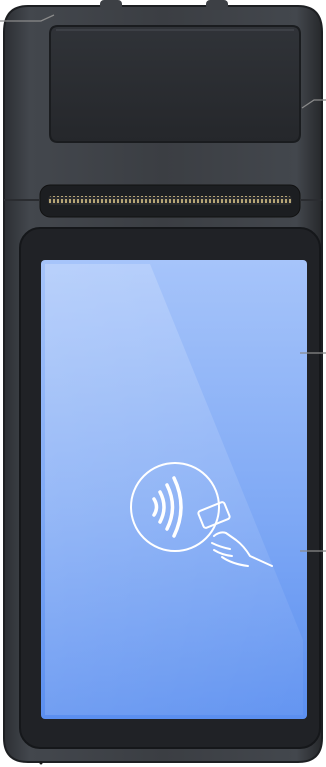  What do you see at coordinates (170, 200) in the screenshot?
I see `paper-cutter-teeth` at bounding box center [170, 200].